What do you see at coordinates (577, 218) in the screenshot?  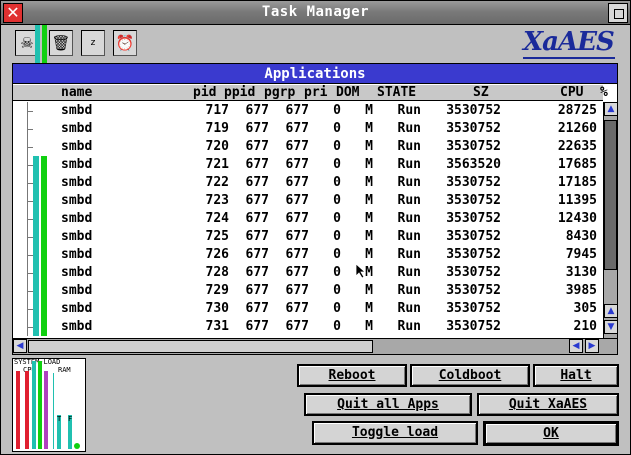 I see `cell-cpu: 12430` at bounding box center [577, 218].